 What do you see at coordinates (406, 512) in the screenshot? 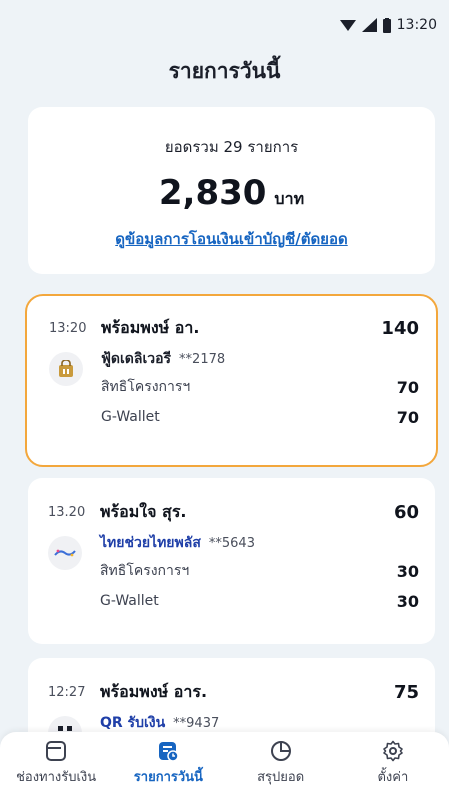
I see `transaction-amount: 60` at bounding box center [406, 512].